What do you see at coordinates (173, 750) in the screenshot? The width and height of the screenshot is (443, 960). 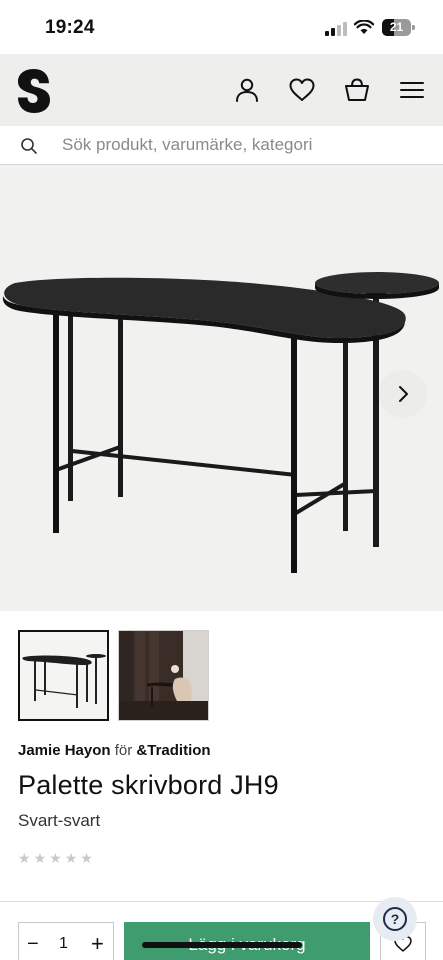 I see `brand-link: &Tradition` at bounding box center [173, 750].